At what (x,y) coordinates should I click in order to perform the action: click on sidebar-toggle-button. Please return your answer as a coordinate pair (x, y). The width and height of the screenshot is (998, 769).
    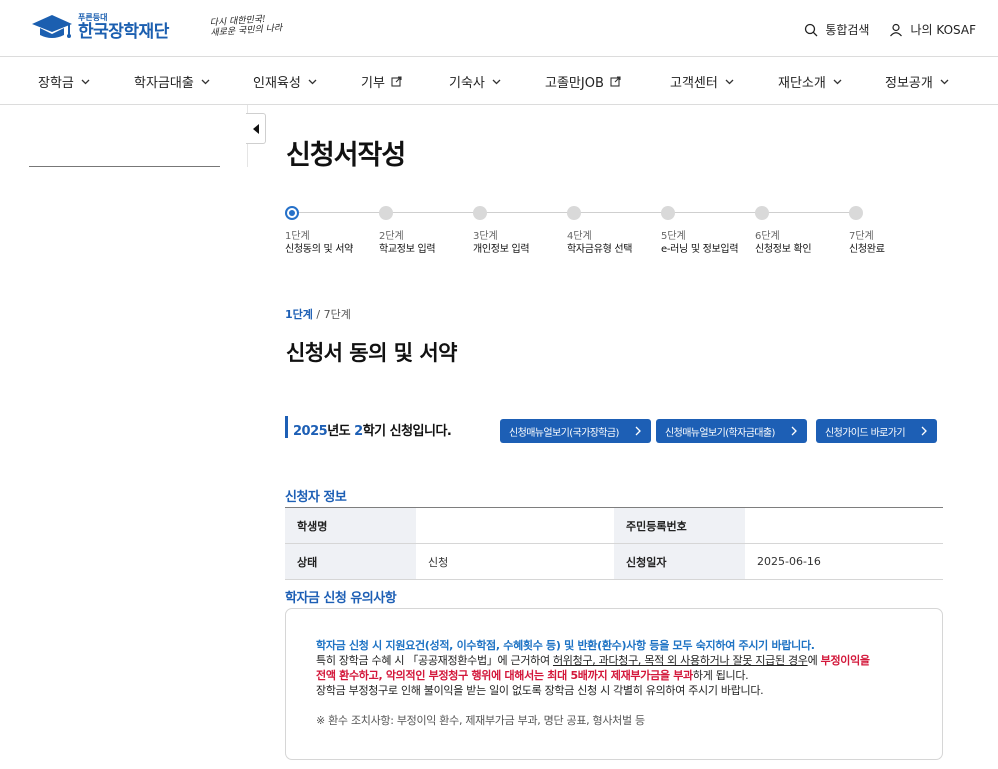
    Looking at the image, I should click on (256, 128).